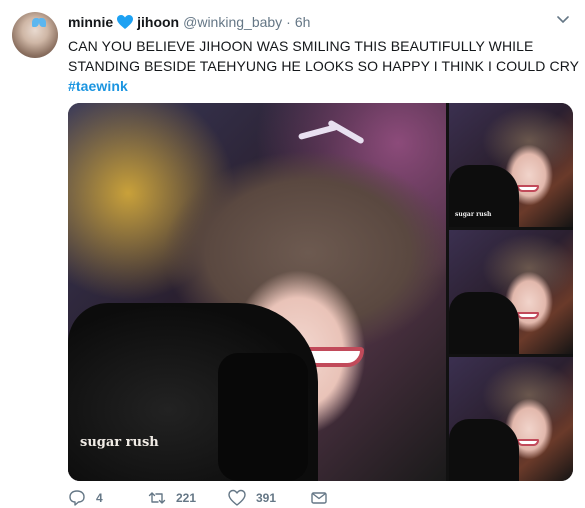 This screenshot has height=508, width=585. I want to click on retweet-button: 221, so click(172, 498).